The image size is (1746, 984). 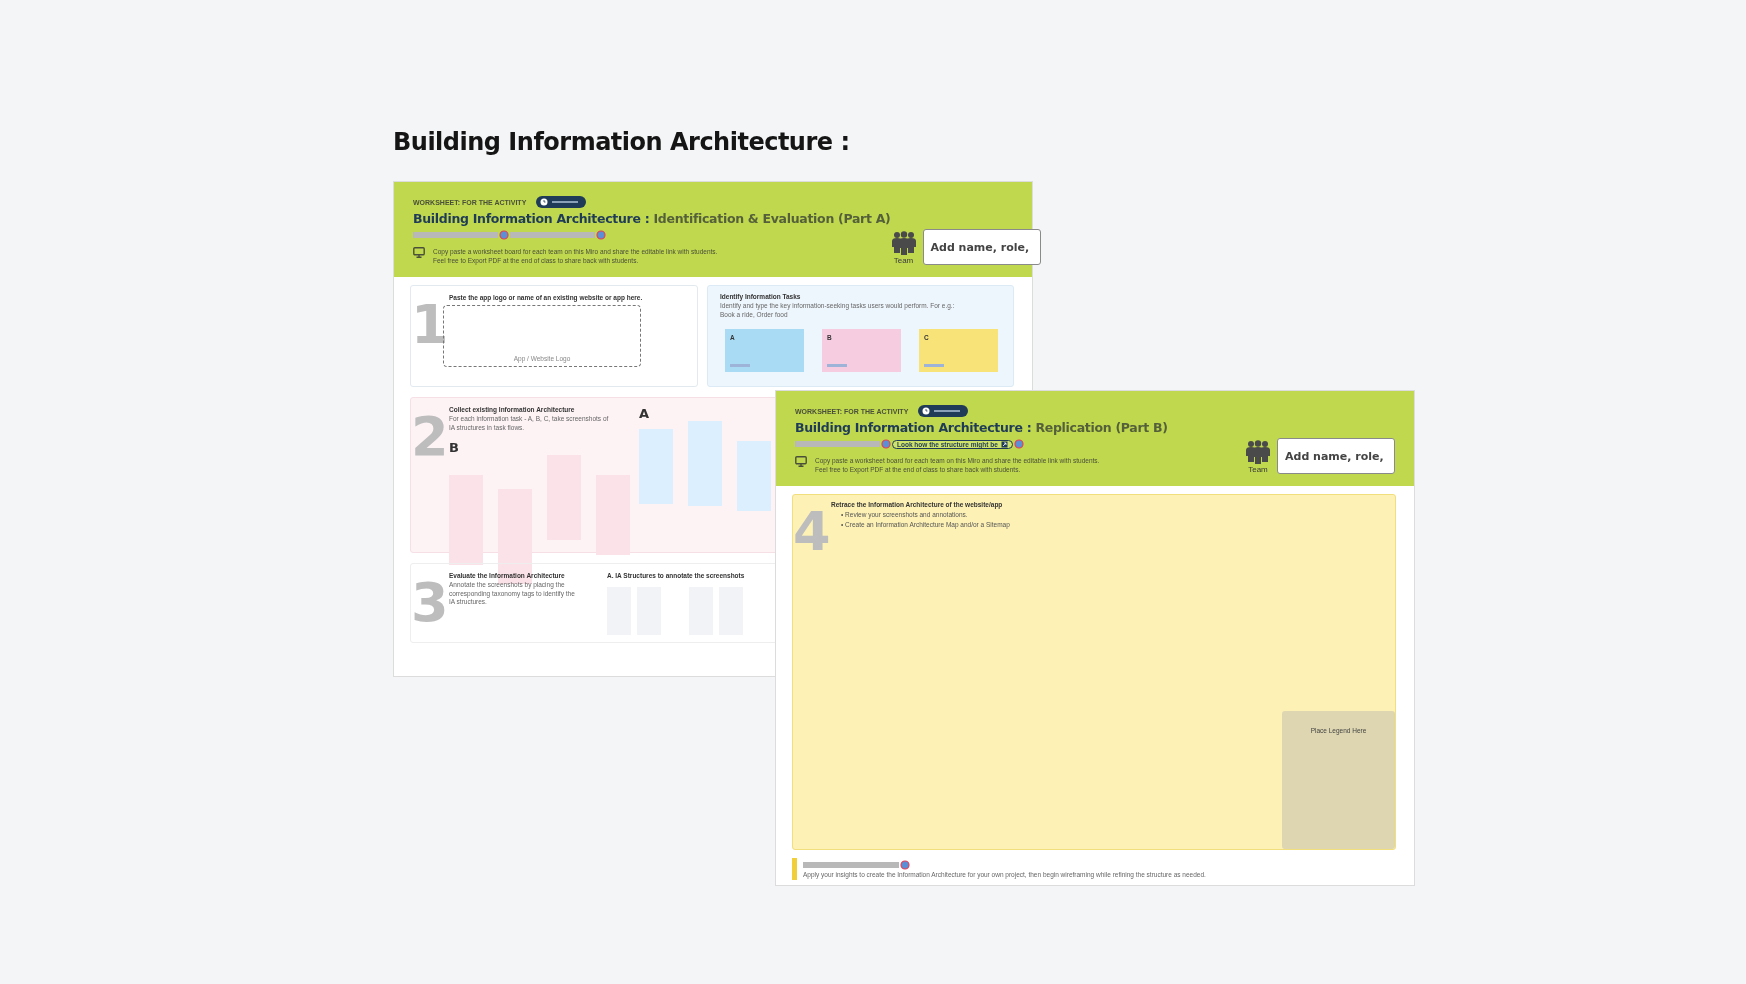 I want to click on group-label: B, so click(x=454, y=447).